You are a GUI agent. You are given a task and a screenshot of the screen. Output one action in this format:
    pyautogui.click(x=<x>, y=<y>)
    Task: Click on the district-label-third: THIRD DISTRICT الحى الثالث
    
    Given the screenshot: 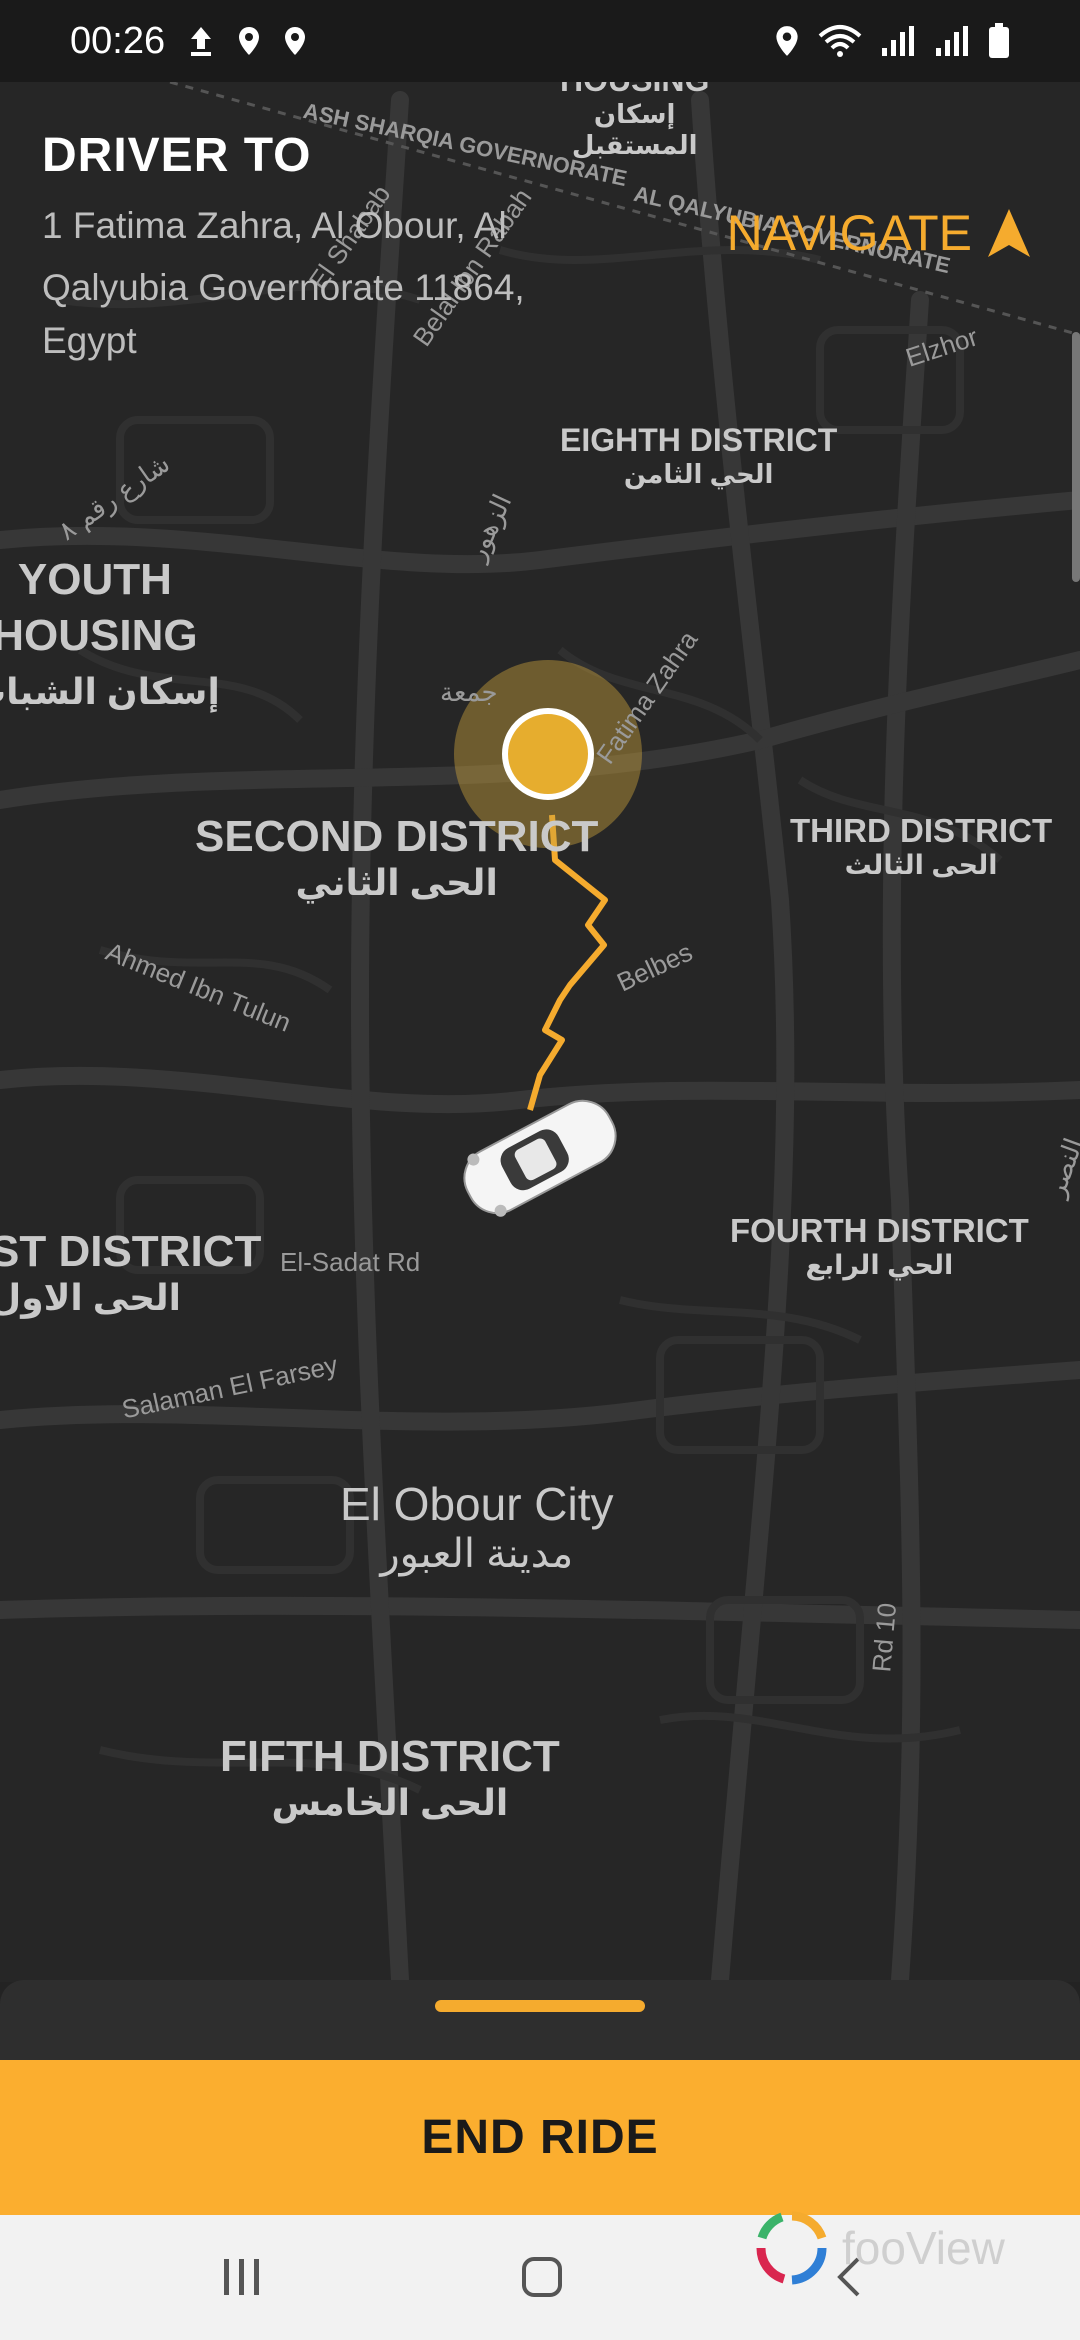 What is the action you would take?
    pyautogui.click(x=921, y=846)
    